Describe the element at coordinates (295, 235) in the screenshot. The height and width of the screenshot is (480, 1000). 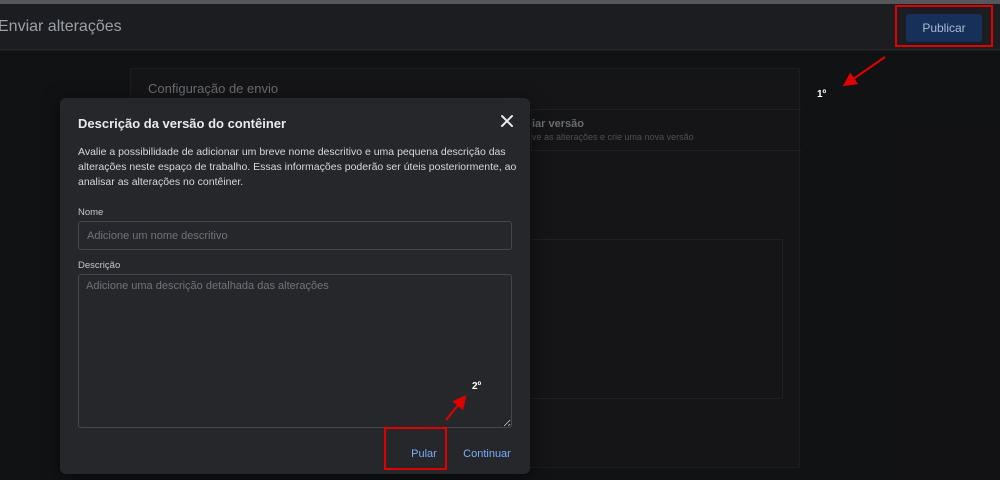
I see `name-input` at that location.